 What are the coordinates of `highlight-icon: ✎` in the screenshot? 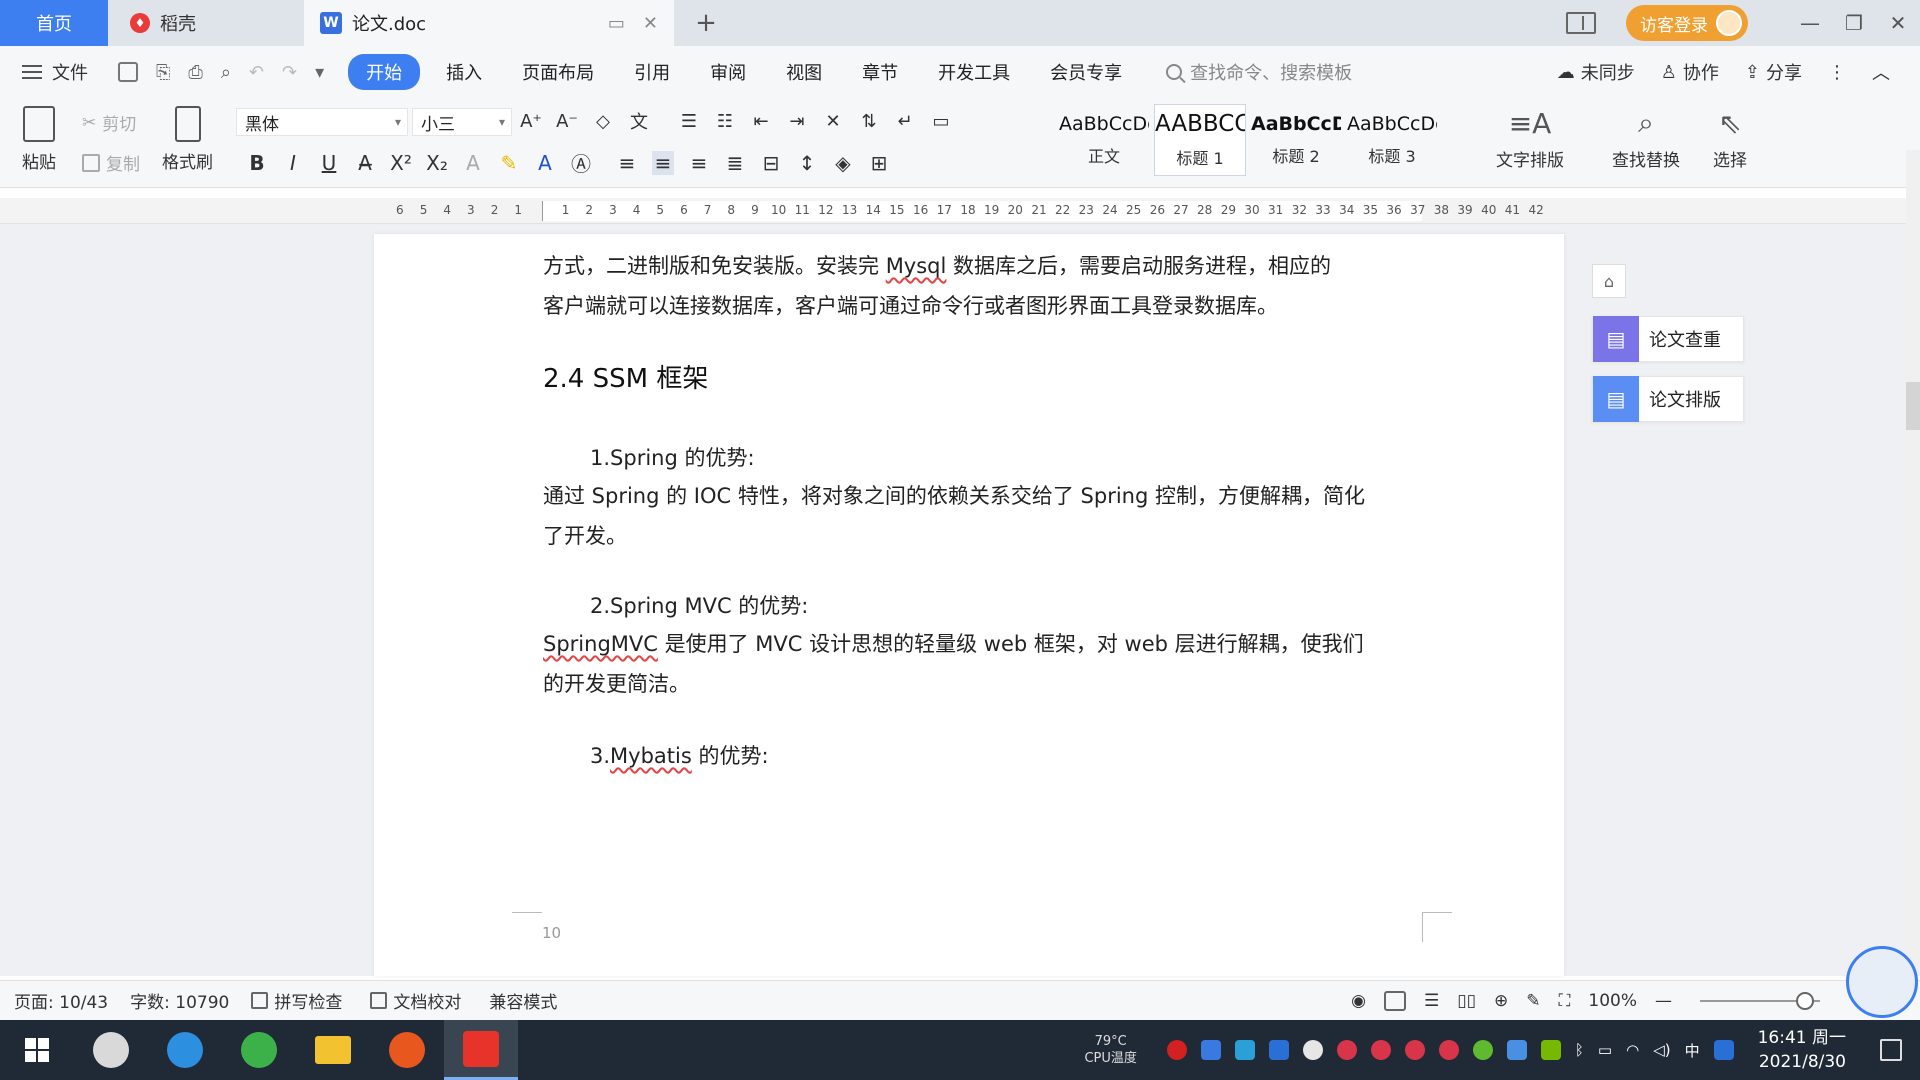 It's located at (509, 163).